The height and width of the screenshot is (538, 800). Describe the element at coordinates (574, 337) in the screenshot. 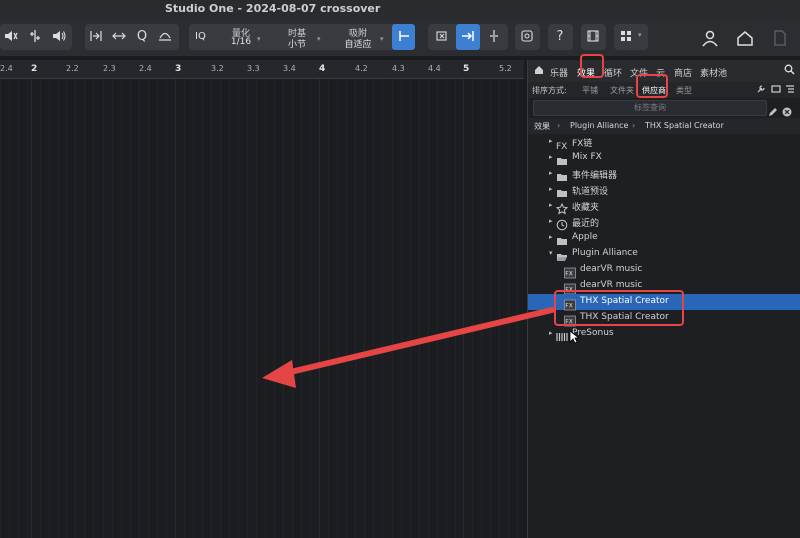

I see `mouse-cursor-icon` at that location.